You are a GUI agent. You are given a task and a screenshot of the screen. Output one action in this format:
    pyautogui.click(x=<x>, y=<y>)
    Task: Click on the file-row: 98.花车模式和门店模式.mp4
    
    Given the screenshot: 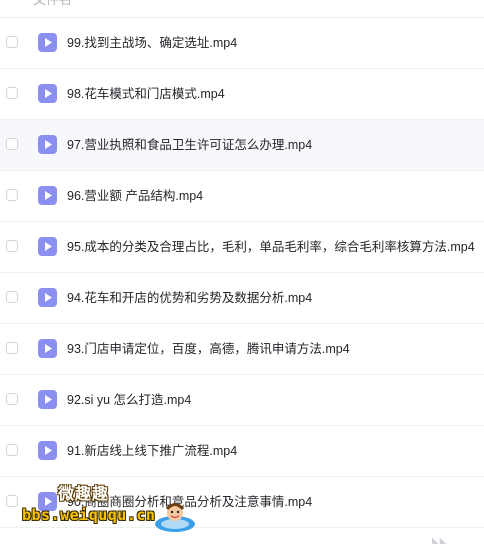 What is the action you would take?
    pyautogui.click(x=242, y=94)
    